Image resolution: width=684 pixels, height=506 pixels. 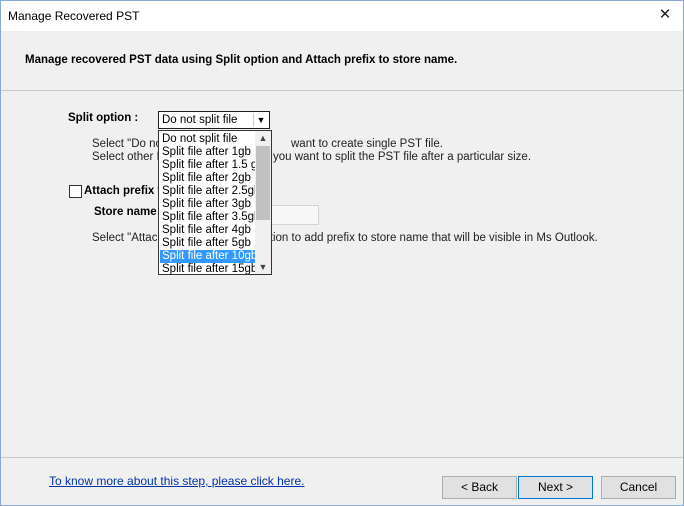 What do you see at coordinates (200, 120) in the screenshot?
I see `split-option-selected-value: Do not split file` at bounding box center [200, 120].